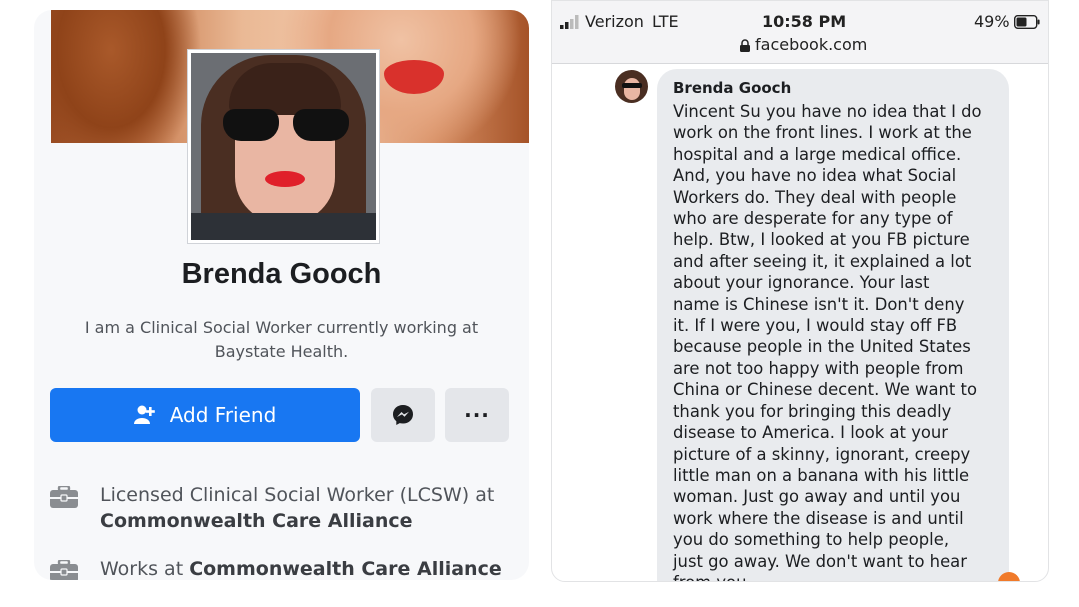 This screenshot has width=1079, height=607. Describe the element at coordinates (665, 21) in the screenshot. I see `network-type: LTE` at that location.